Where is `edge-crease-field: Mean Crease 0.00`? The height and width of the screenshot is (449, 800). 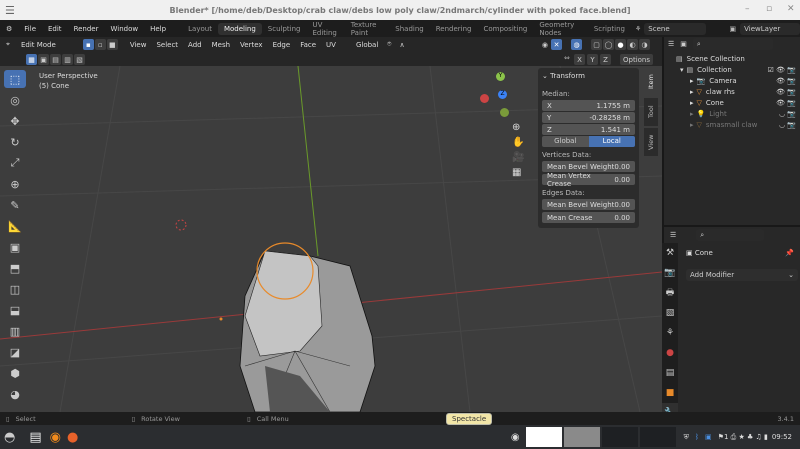 edge-crease-field: Mean Crease 0.00 is located at coordinates (588, 217).